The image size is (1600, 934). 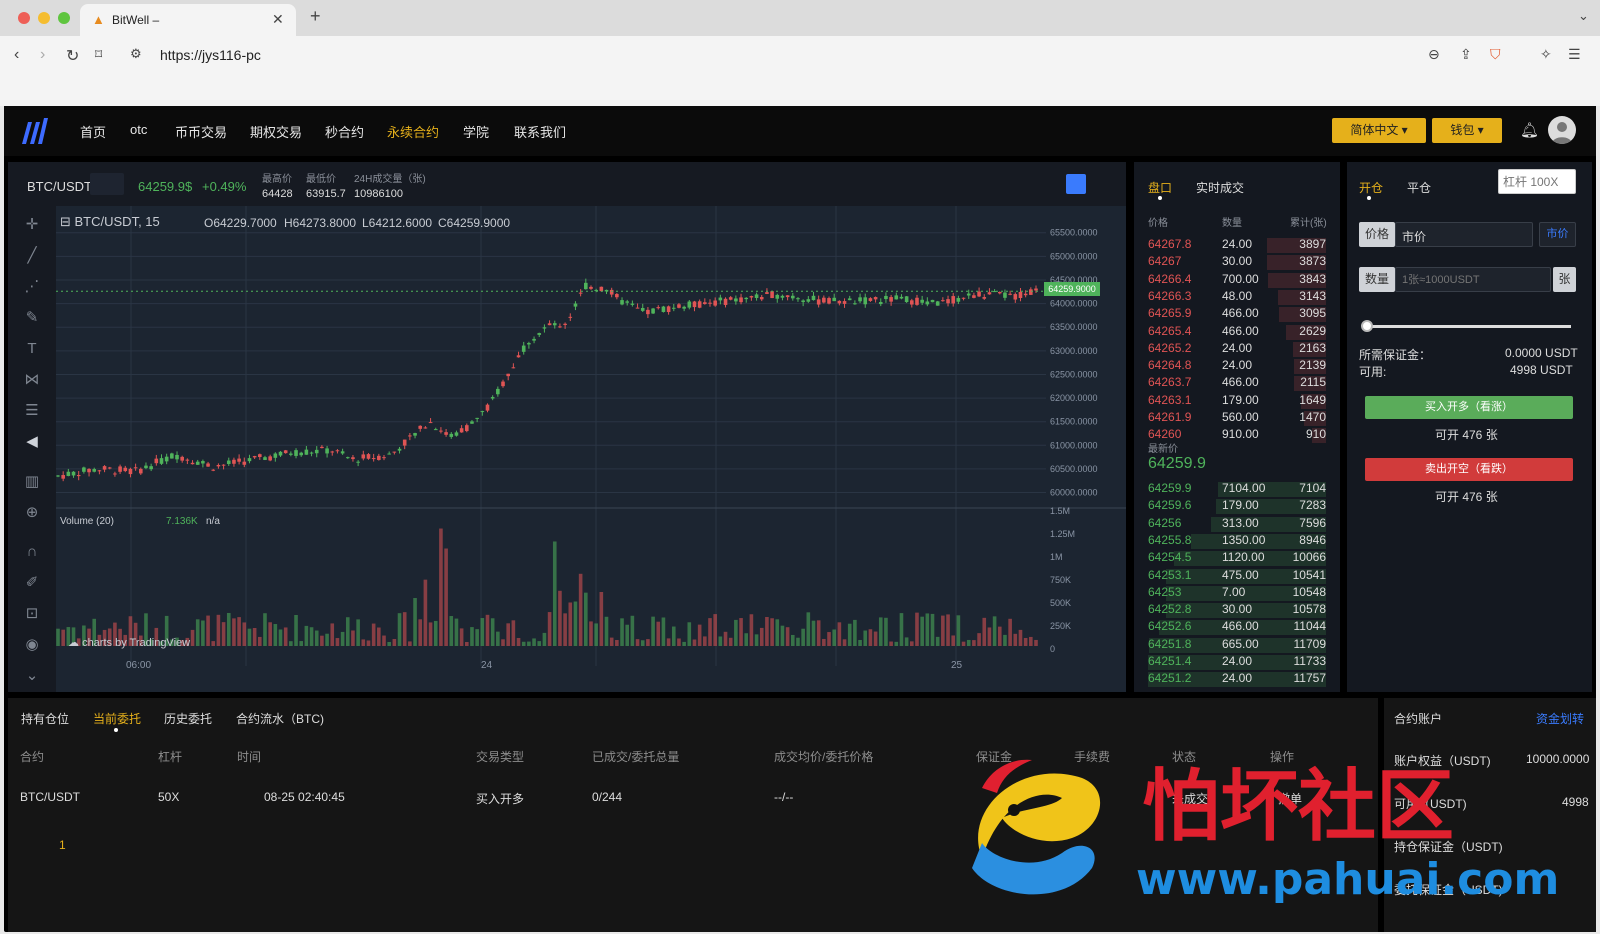 I want to click on tab-current-orders: 当前委托, so click(x=117, y=718).